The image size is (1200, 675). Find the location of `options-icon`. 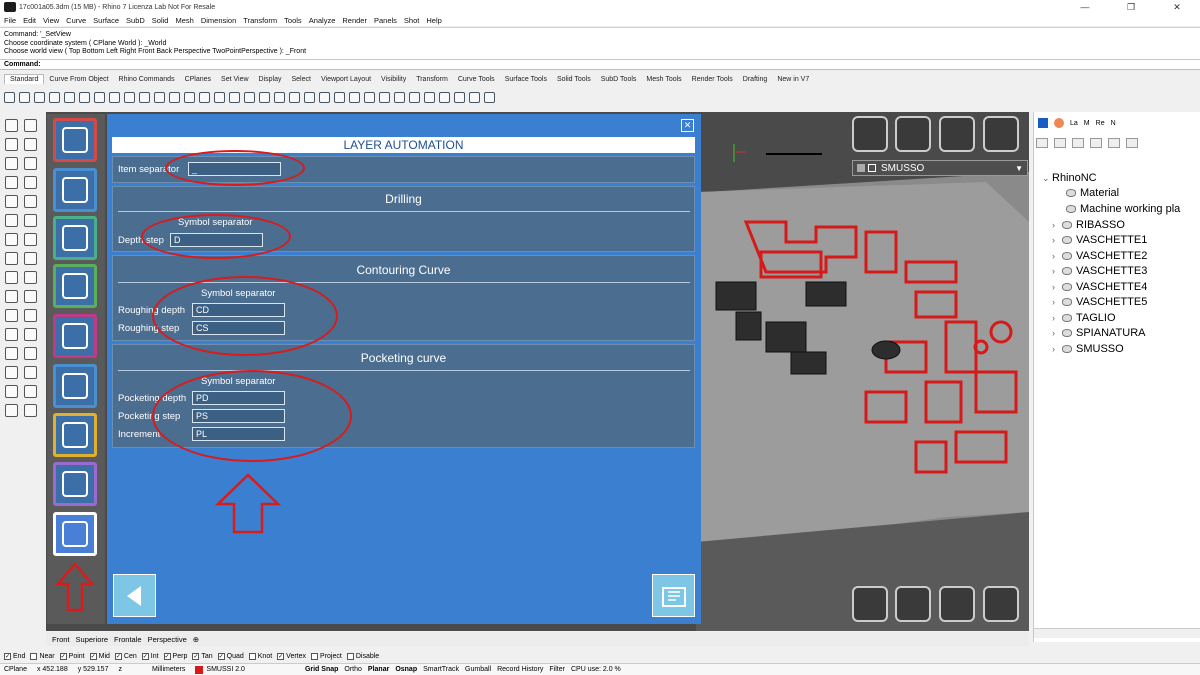

options-icon is located at coordinates (429, 97).